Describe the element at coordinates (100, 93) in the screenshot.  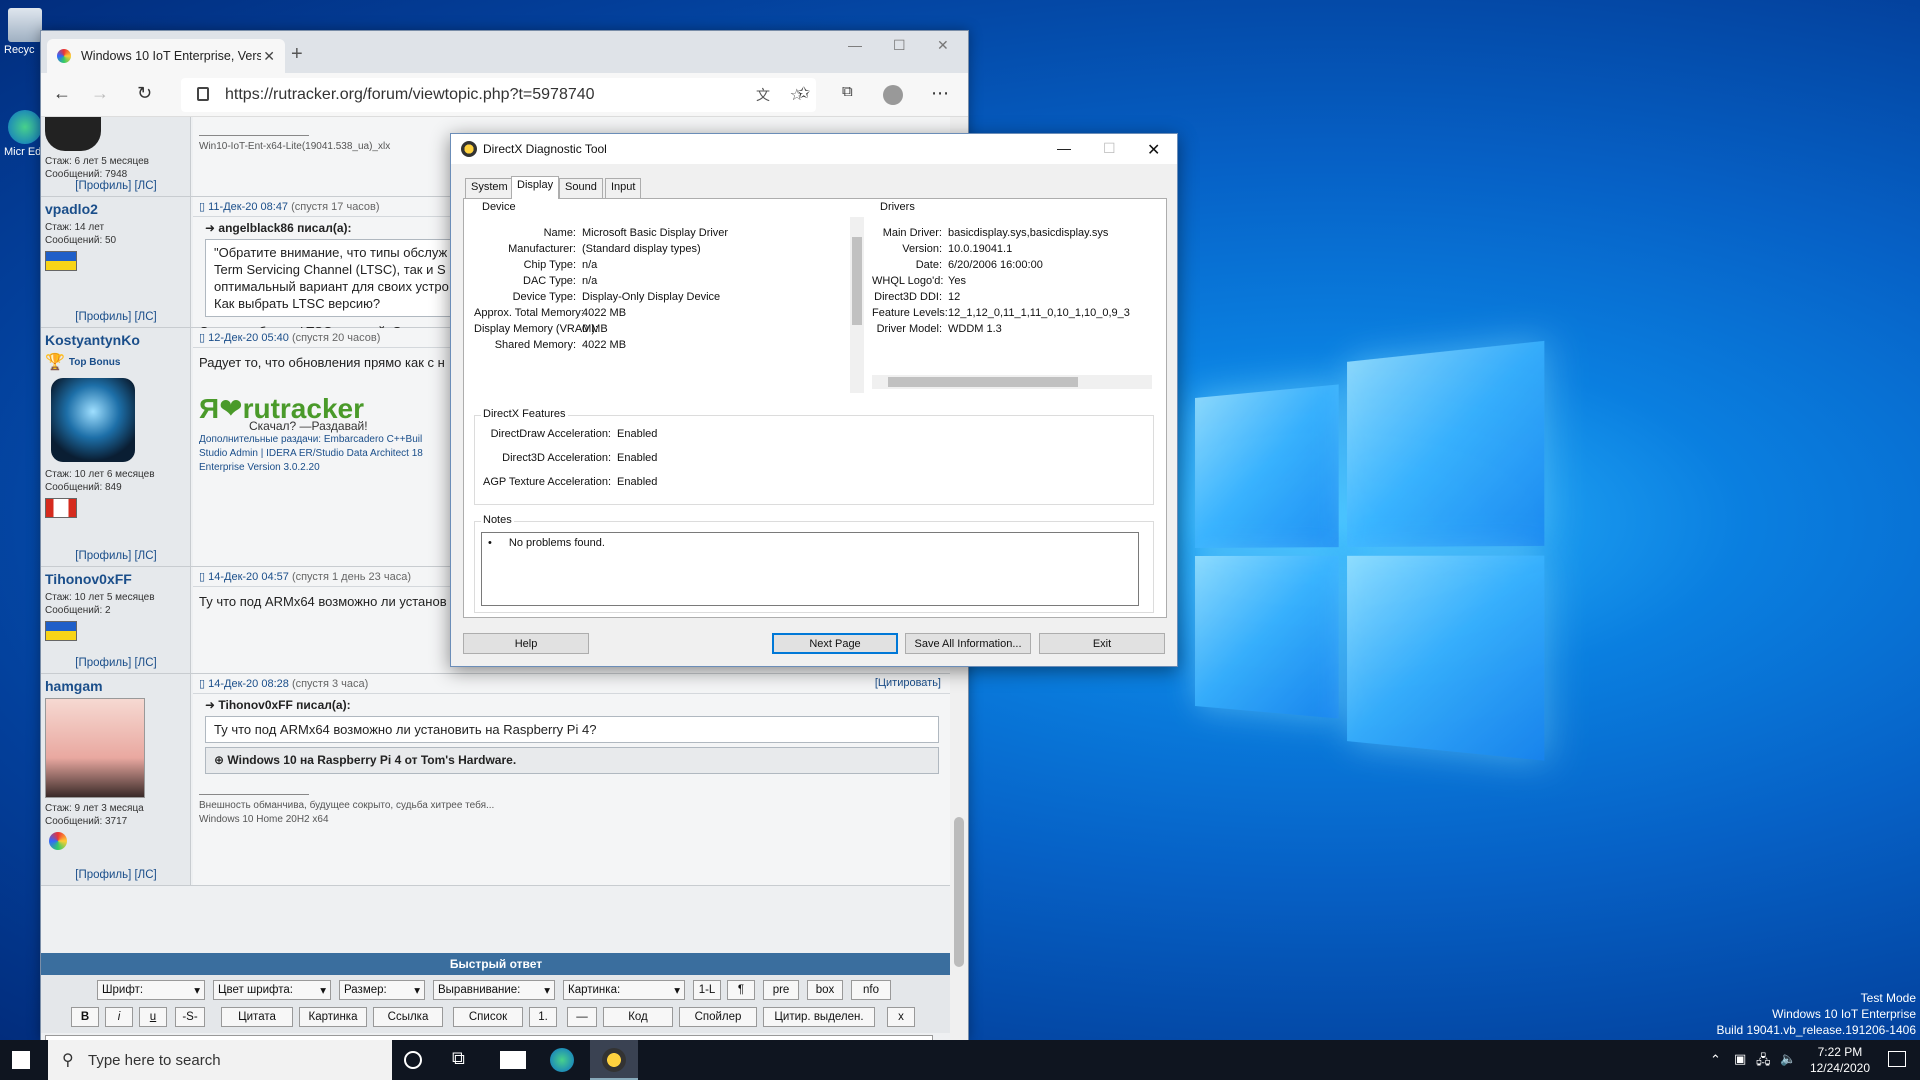
I see `forward-icon: →` at that location.